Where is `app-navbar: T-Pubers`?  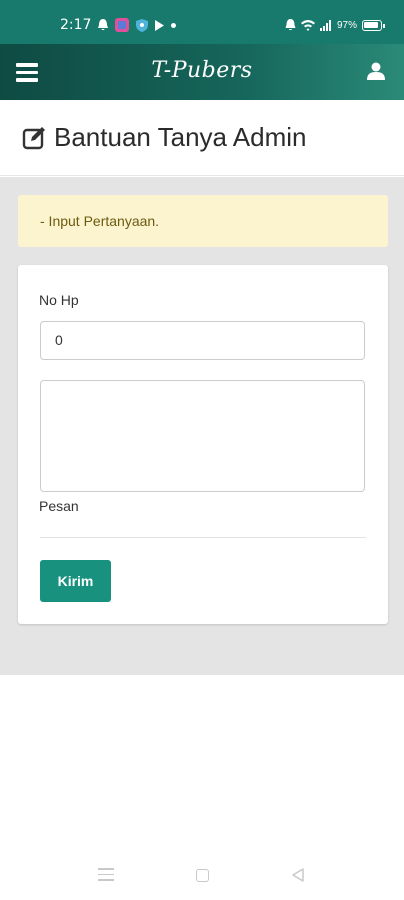
app-navbar: T-Pubers is located at coordinates (202, 72).